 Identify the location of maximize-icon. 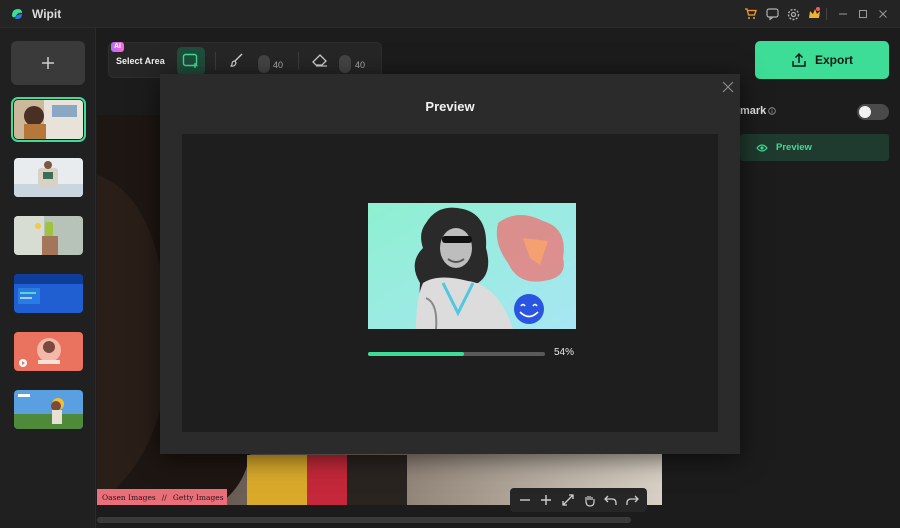
(863, 14).